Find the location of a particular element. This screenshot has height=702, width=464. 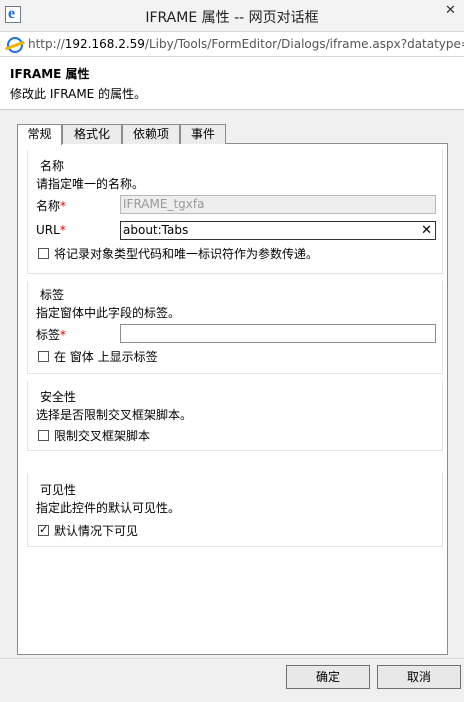

title-bar: e IFRAME 属性 -- 网页对话框 ✕ is located at coordinates (232, 15).